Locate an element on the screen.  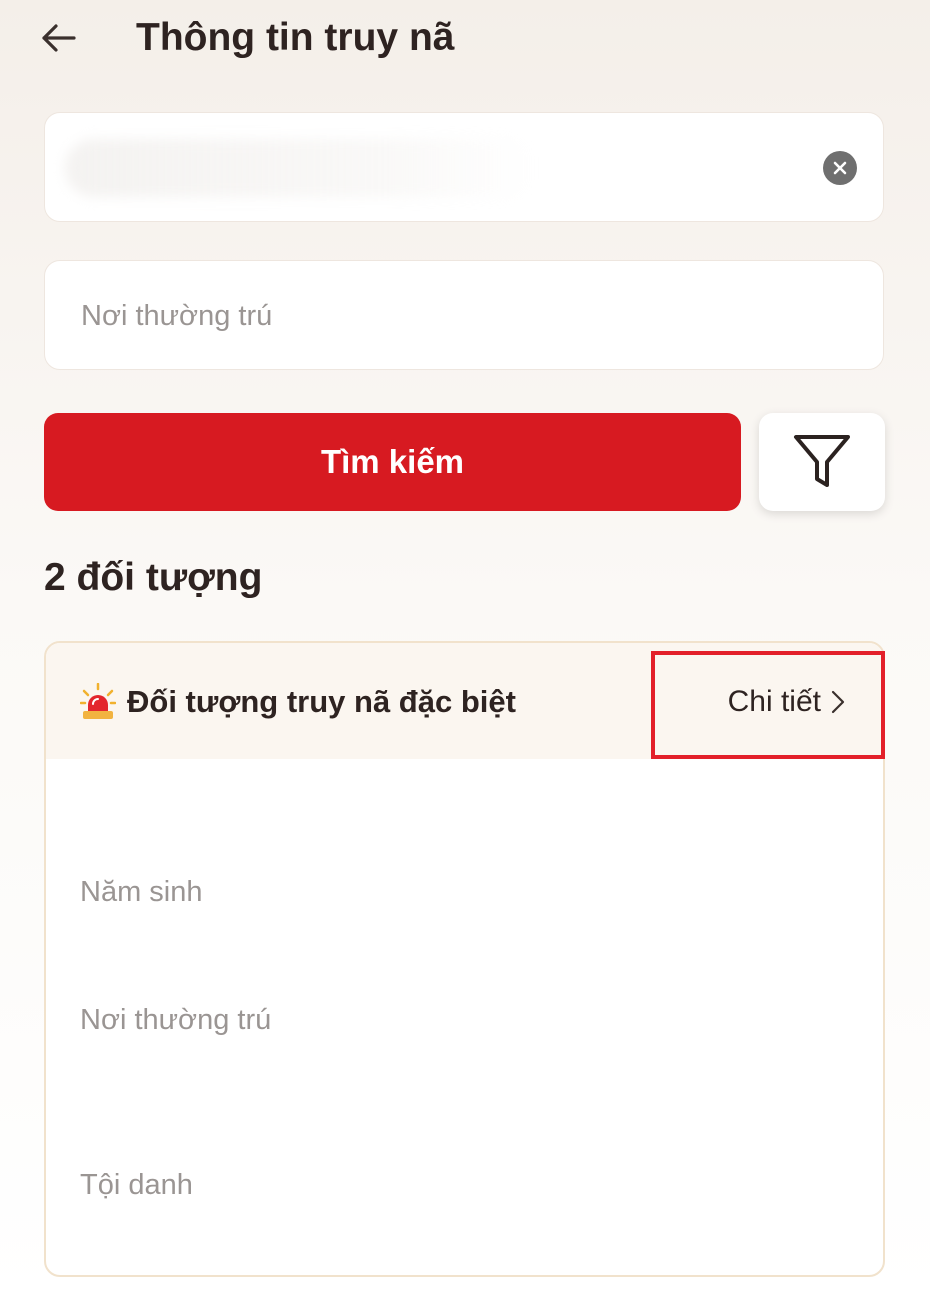
filter-funnel-icon is located at coordinates (822, 461).